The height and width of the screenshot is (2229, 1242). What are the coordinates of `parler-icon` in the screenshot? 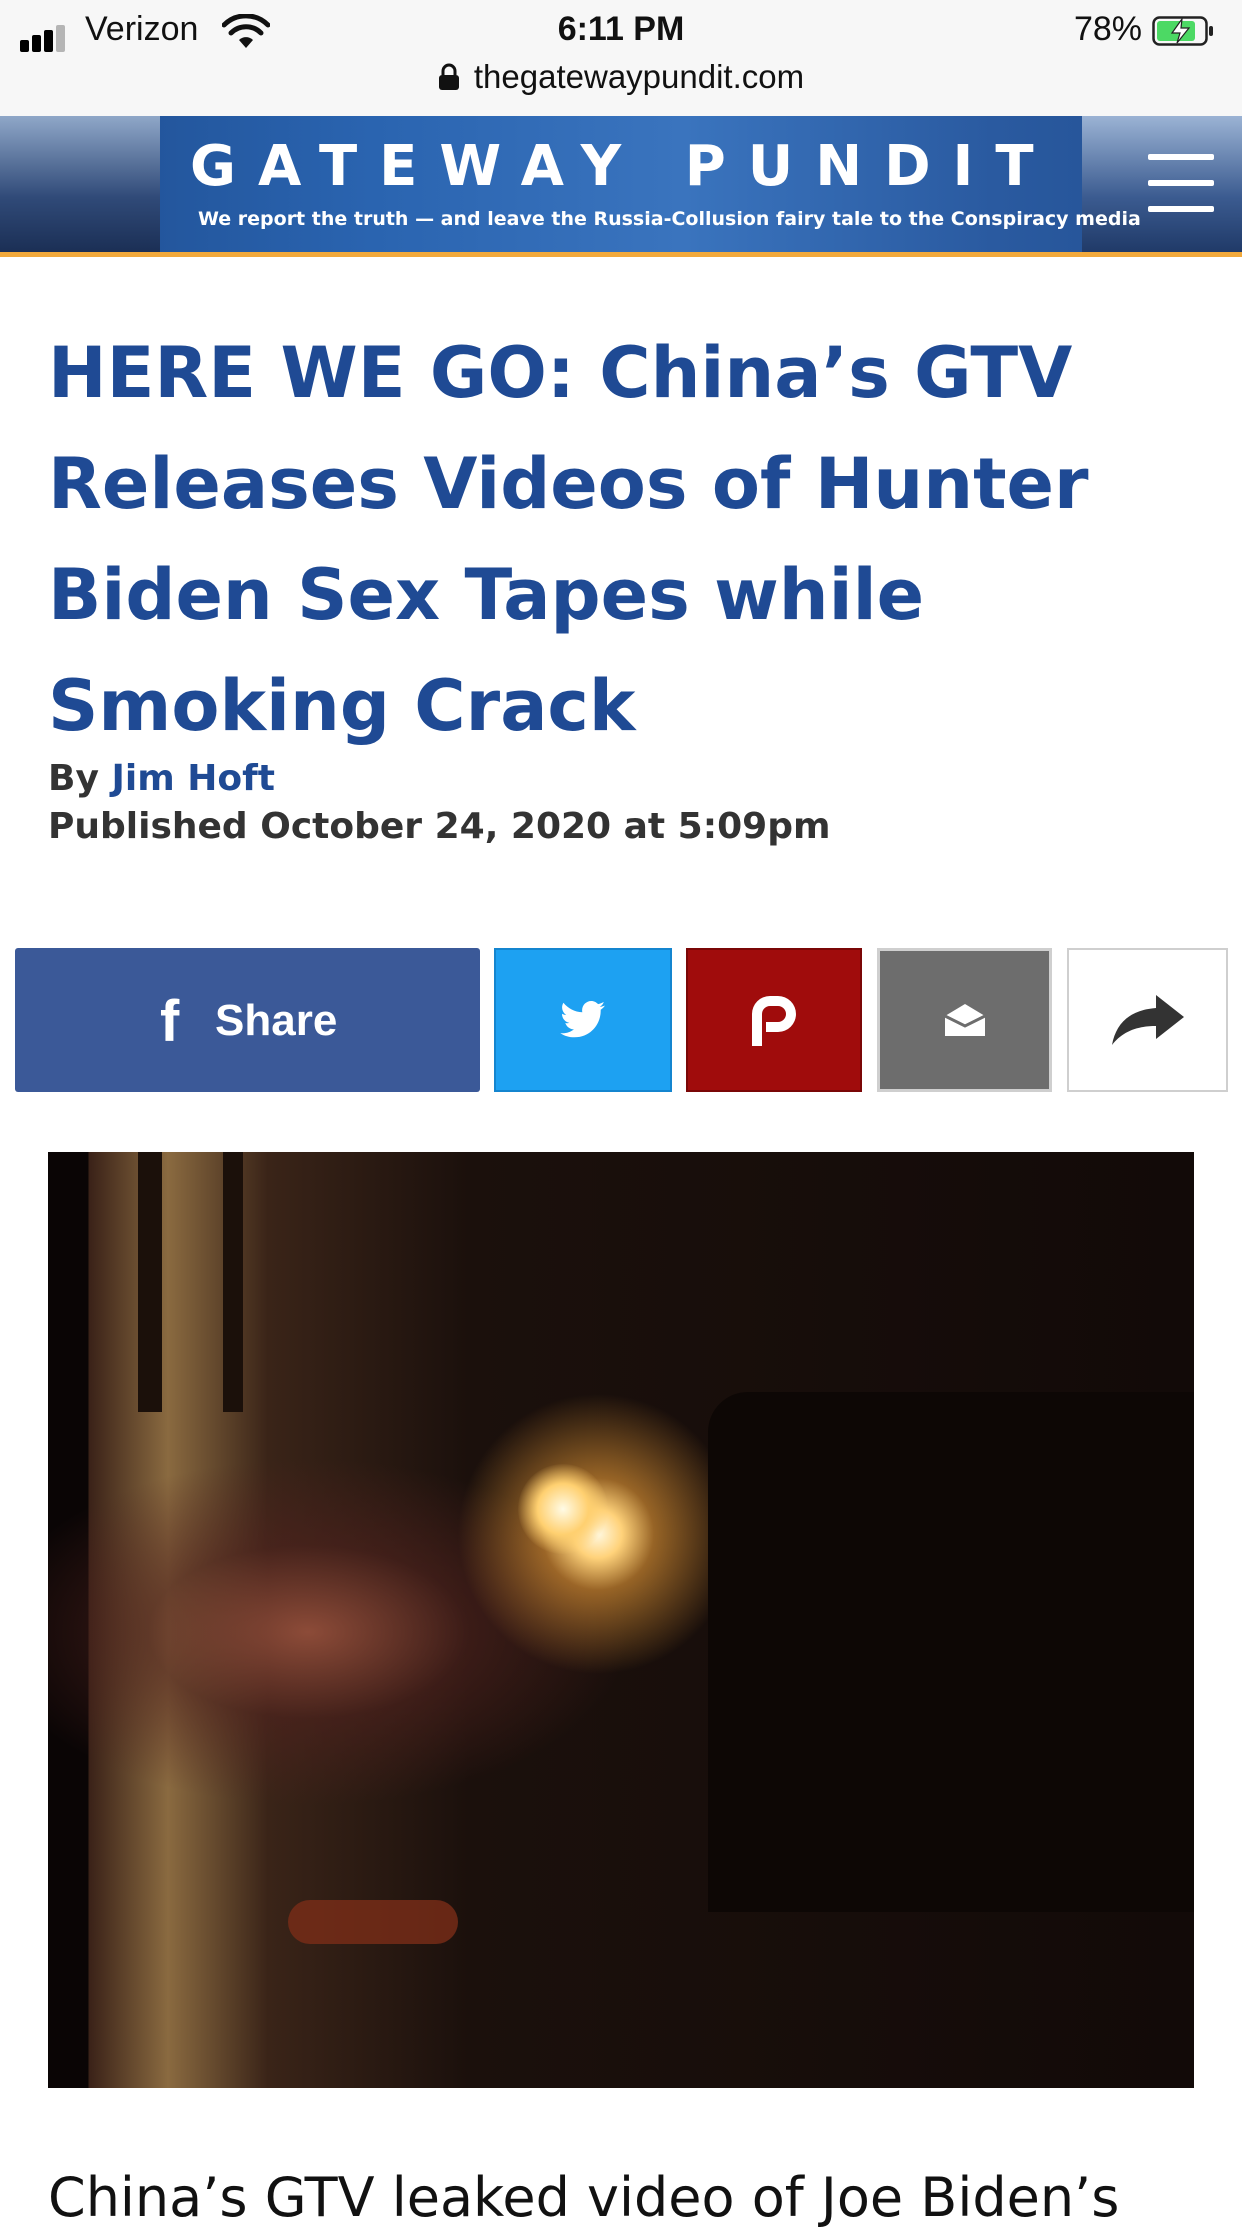 It's located at (774, 1021).